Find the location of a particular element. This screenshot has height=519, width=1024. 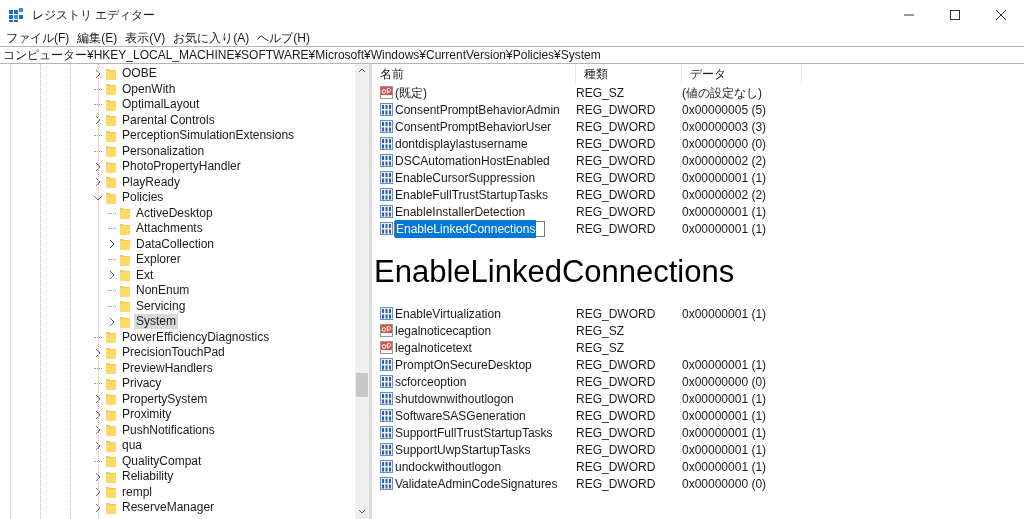

tree-item: Personalization is located at coordinates (163, 151).